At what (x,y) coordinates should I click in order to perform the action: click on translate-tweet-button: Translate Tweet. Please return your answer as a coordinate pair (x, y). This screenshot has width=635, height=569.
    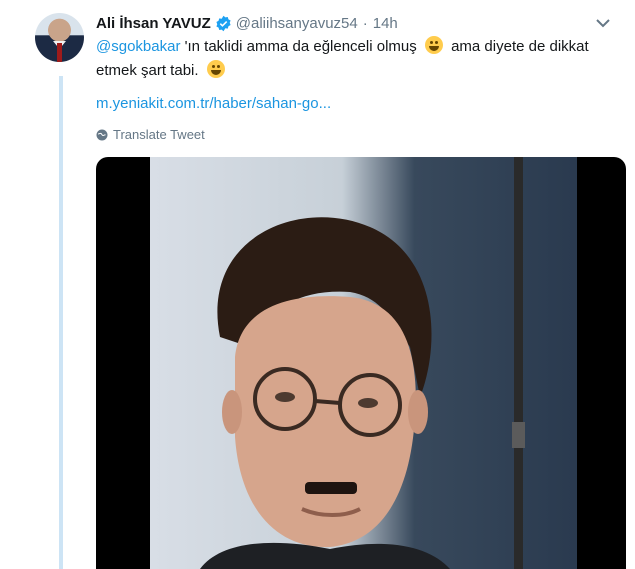
    Looking at the image, I should click on (150, 134).